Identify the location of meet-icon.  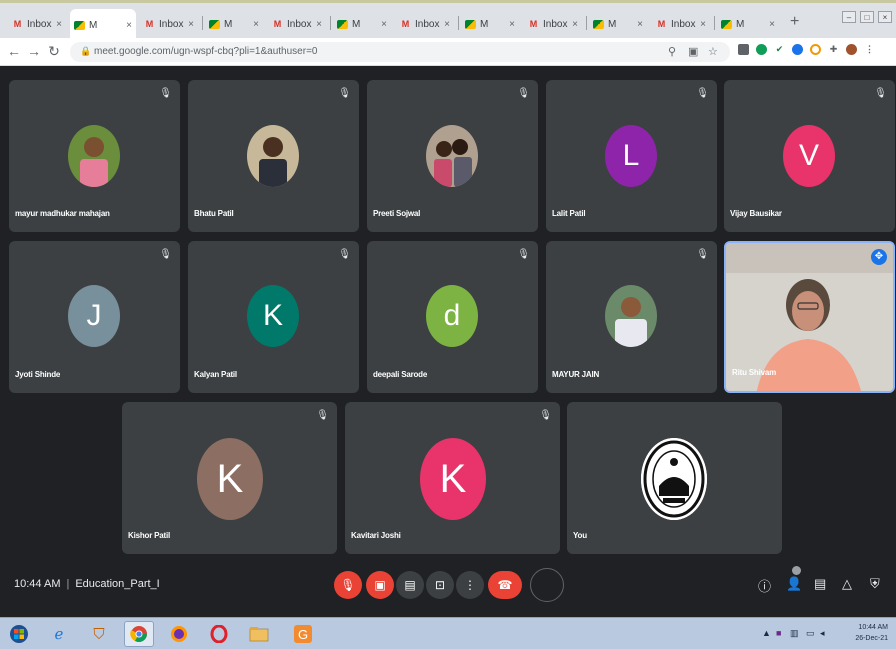
(598, 24).